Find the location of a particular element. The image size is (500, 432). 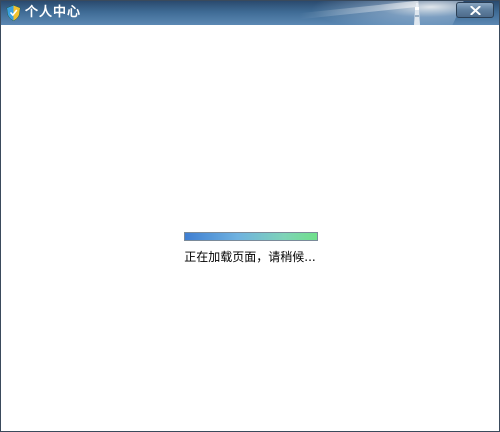

lighthouse-icon is located at coordinates (417, 14).